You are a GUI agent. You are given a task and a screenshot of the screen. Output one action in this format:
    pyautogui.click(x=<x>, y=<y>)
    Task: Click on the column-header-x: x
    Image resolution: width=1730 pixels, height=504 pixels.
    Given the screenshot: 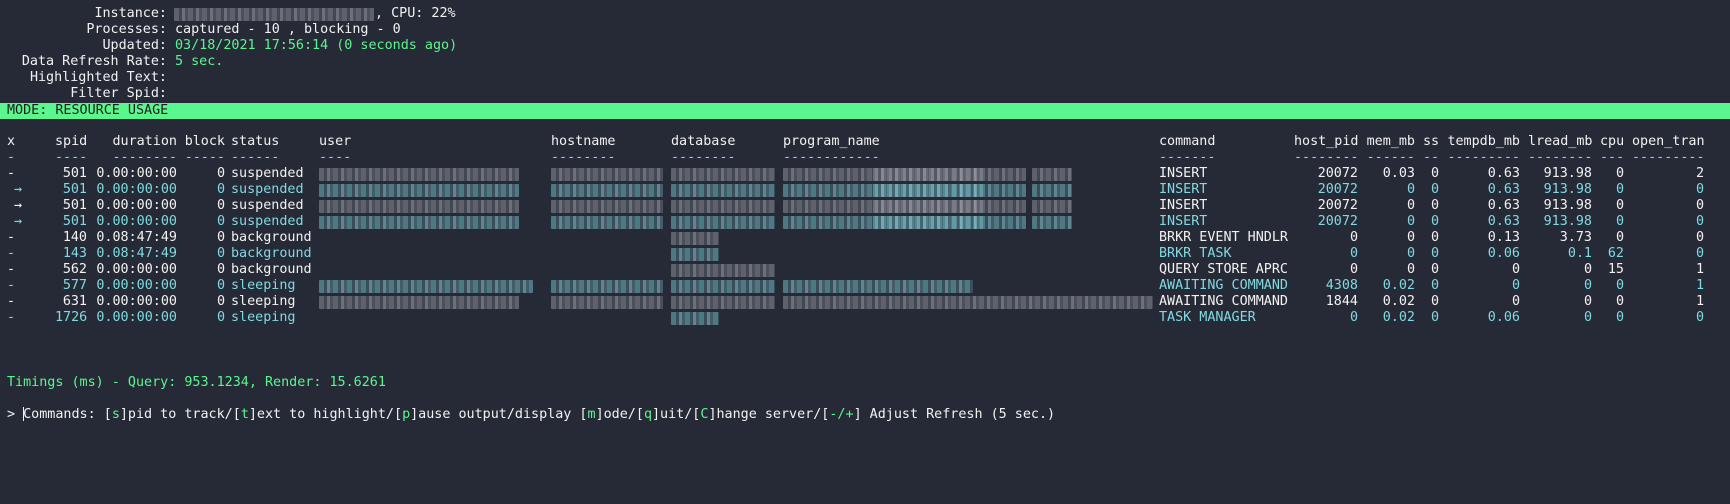 What is the action you would take?
    pyautogui.click(x=11, y=141)
    